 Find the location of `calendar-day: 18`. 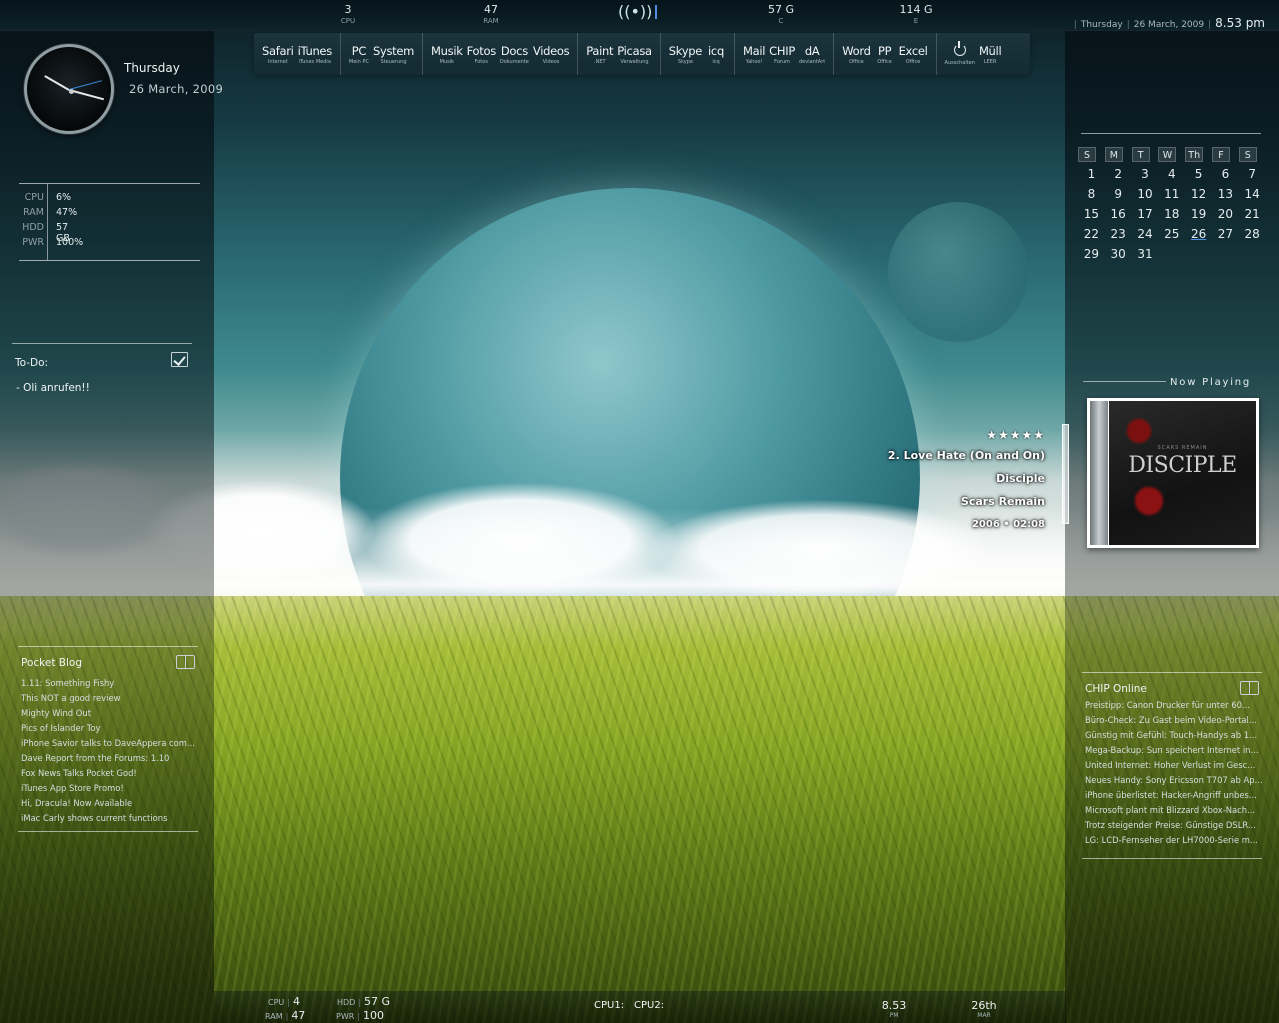

calendar-day: 18 is located at coordinates (1171, 217).